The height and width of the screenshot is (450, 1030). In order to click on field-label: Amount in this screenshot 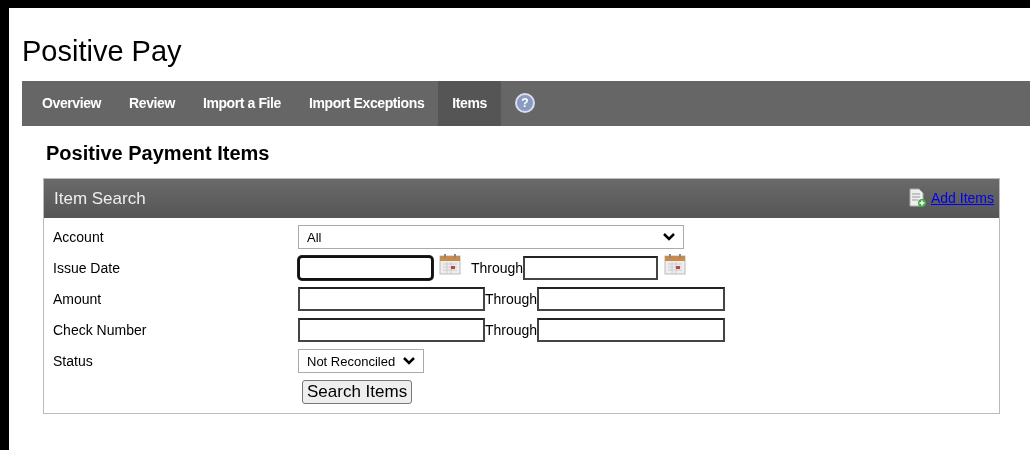, I will do `click(78, 299)`.